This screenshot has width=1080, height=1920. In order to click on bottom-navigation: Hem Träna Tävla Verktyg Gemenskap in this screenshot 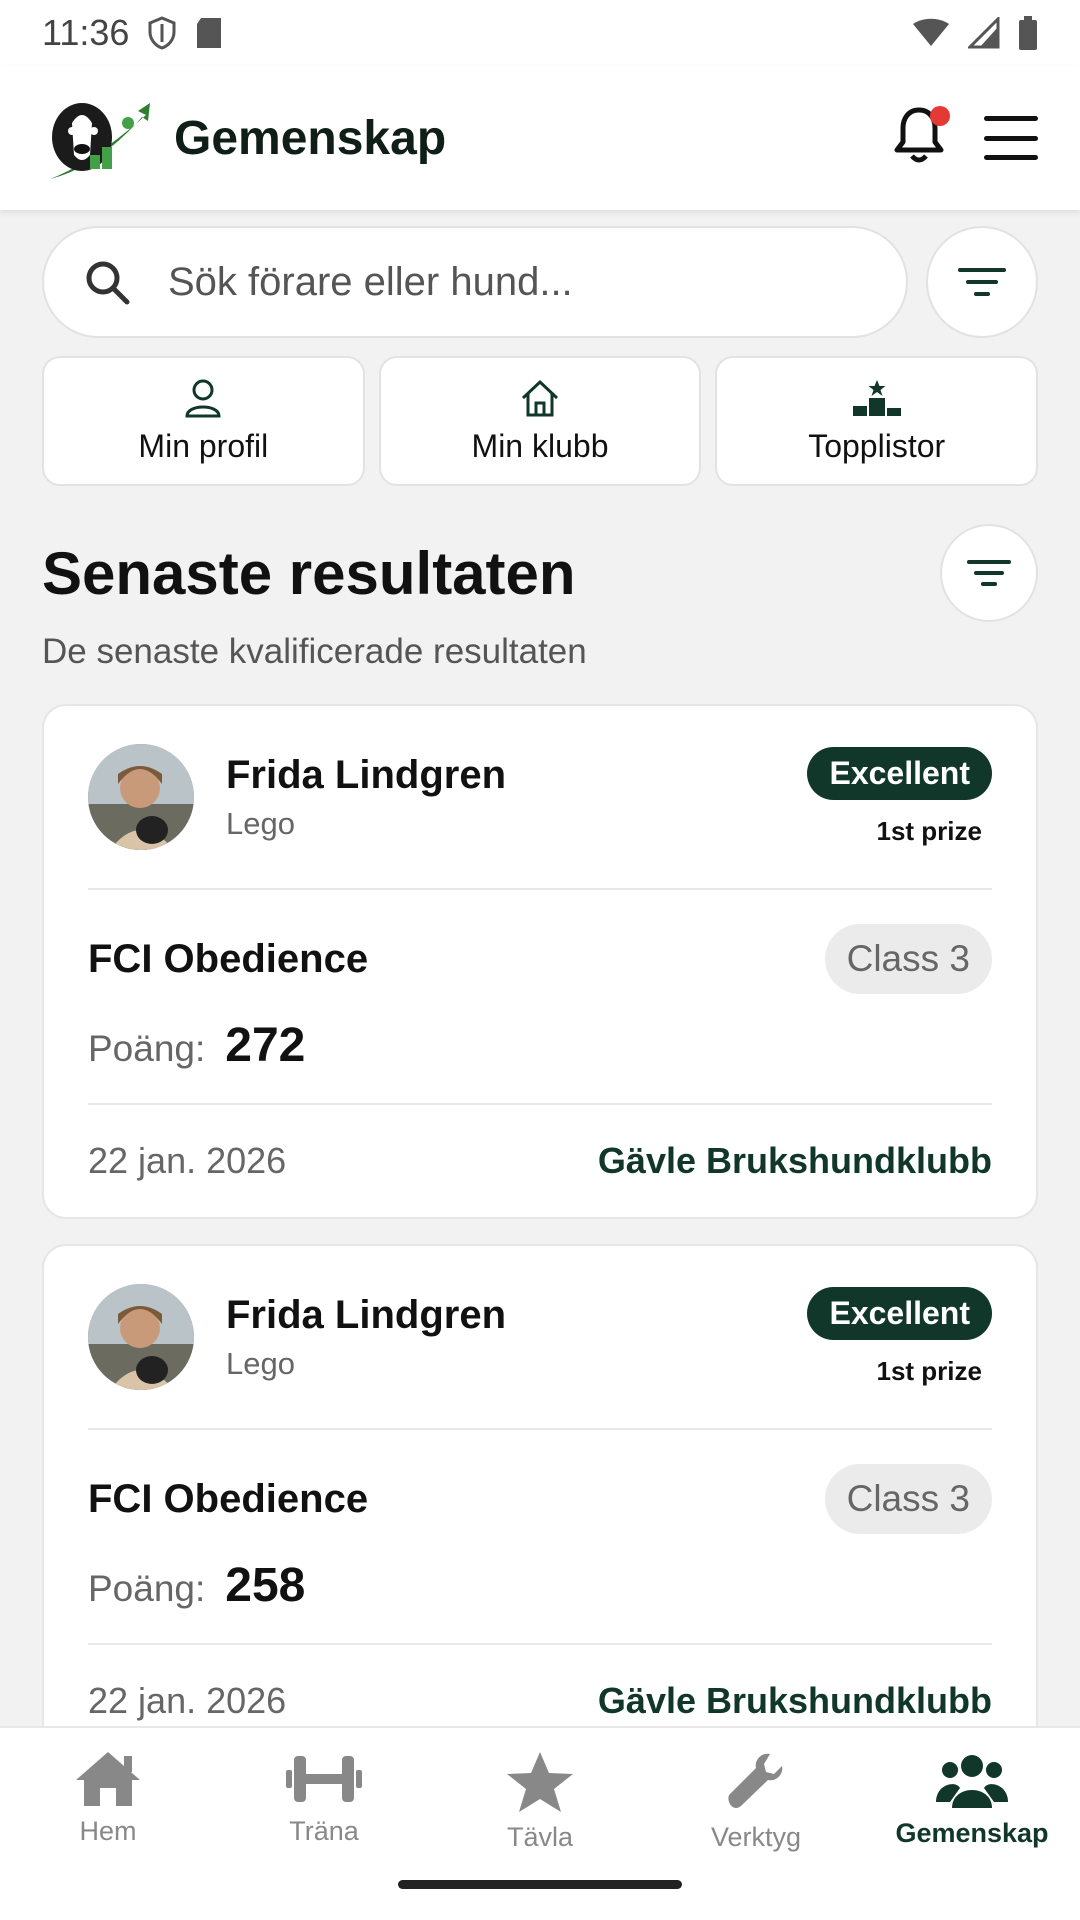, I will do `click(540, 1823)`.